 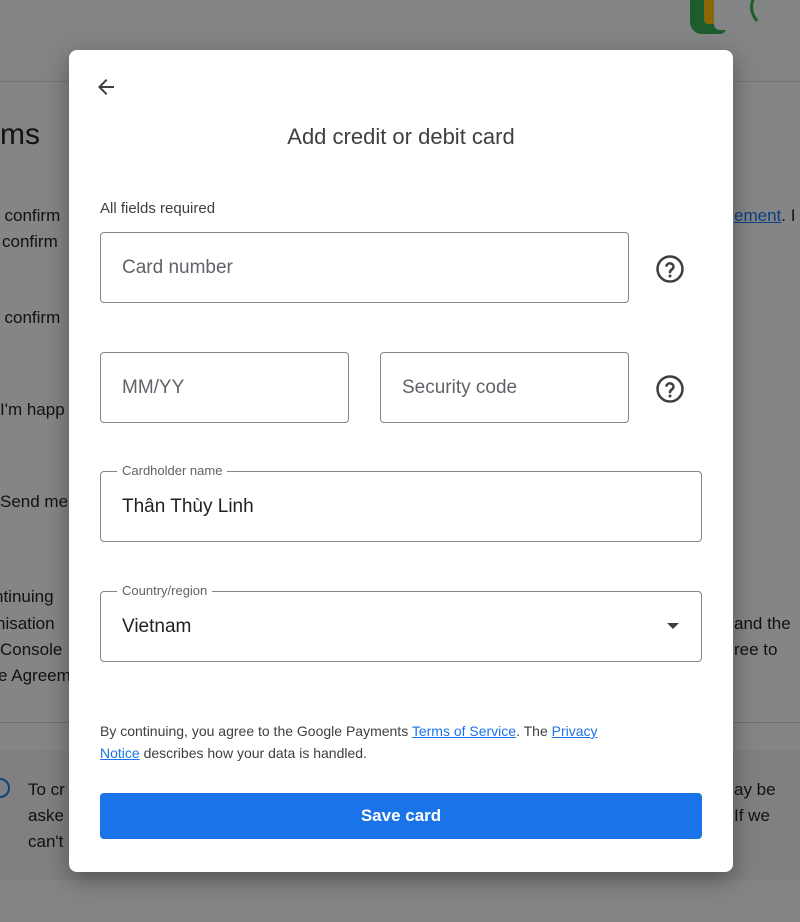 What do you see at coordinates (460, 387) in the screenshot?
I see `security-code-placeholder: Security code` at bounding box center [460, 387].